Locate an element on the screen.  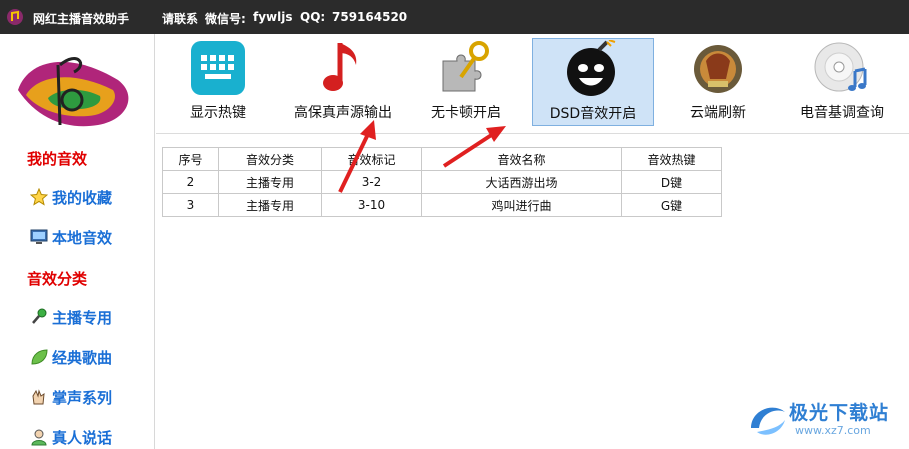
table-cell: D键 is located at coordinates (671, 182).